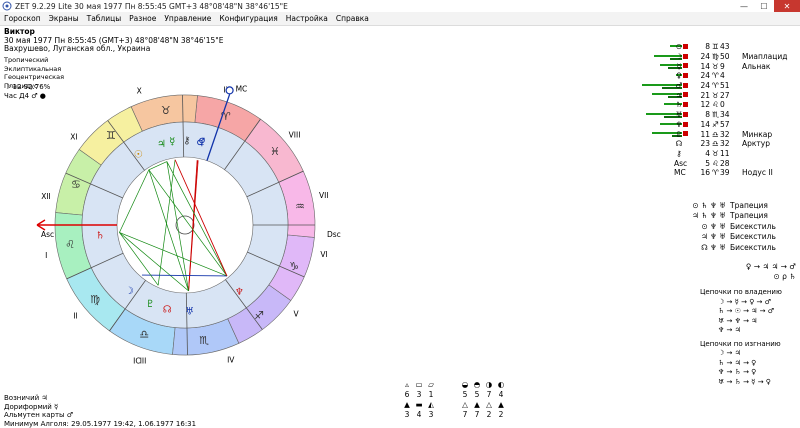 This screenshot has width=800, height=428. Describe the element at coordinates (136, 360) in the screenshot. I see `ic-label: IC` at that location.